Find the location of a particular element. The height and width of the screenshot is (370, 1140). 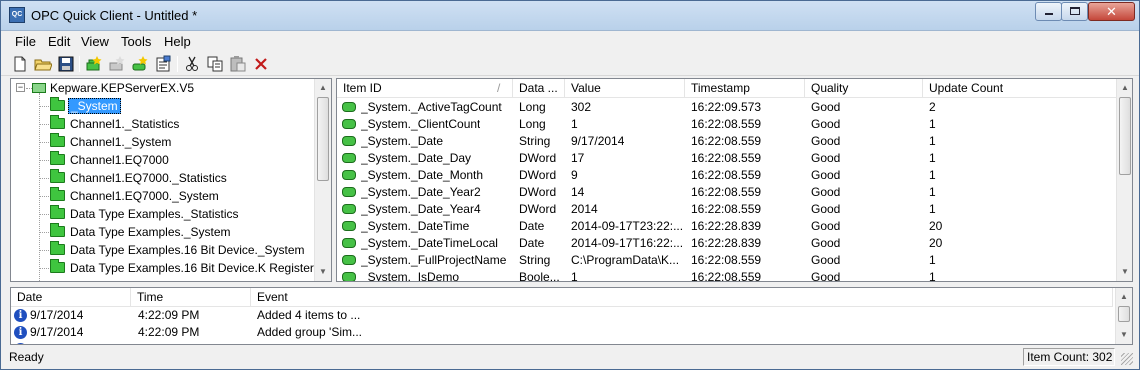

cut-icon is located at coordinates (192, 64).